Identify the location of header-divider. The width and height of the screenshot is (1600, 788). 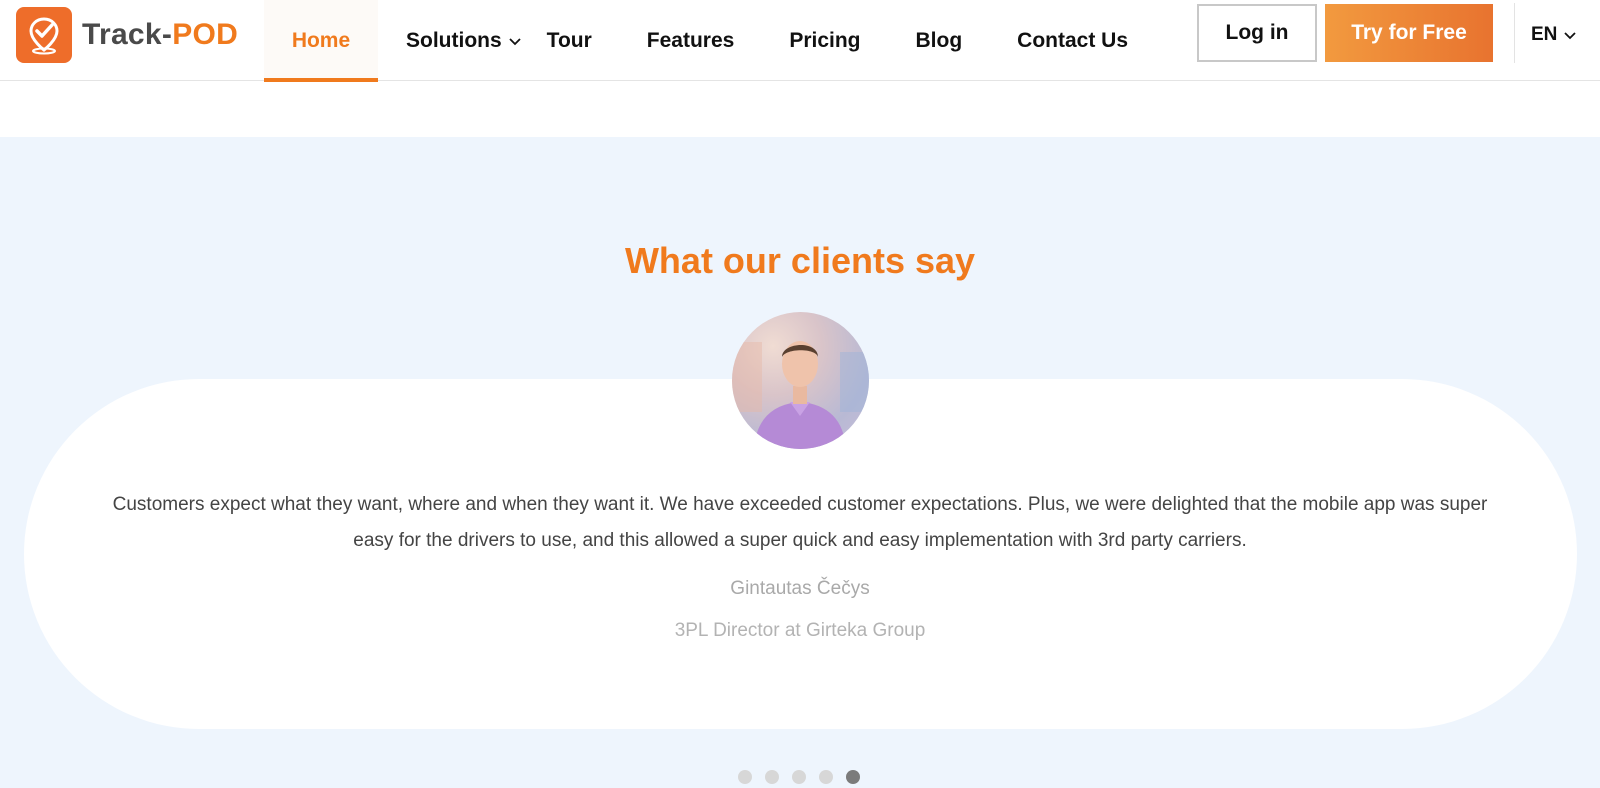
(1514, 33).